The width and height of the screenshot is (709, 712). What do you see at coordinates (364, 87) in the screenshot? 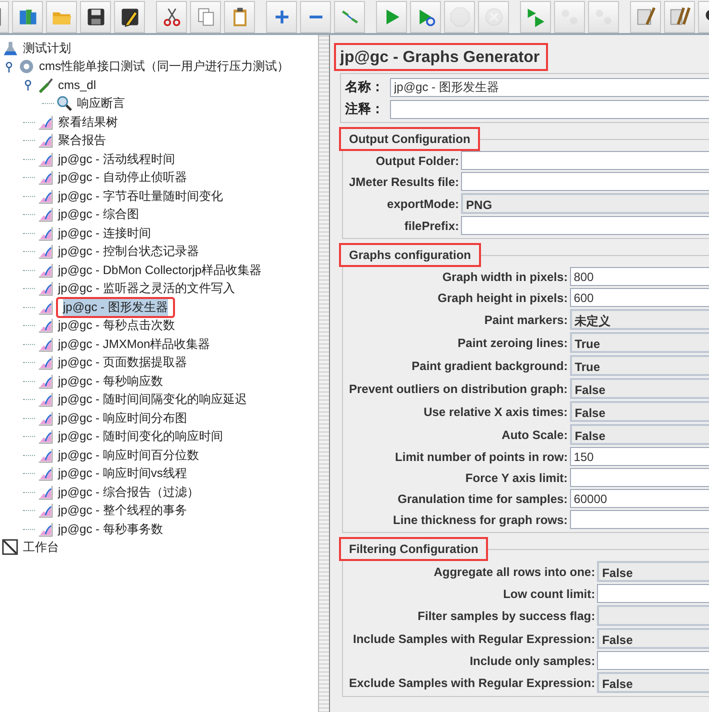
I see `name-label: 名称：` at bounding box center [364, 87].